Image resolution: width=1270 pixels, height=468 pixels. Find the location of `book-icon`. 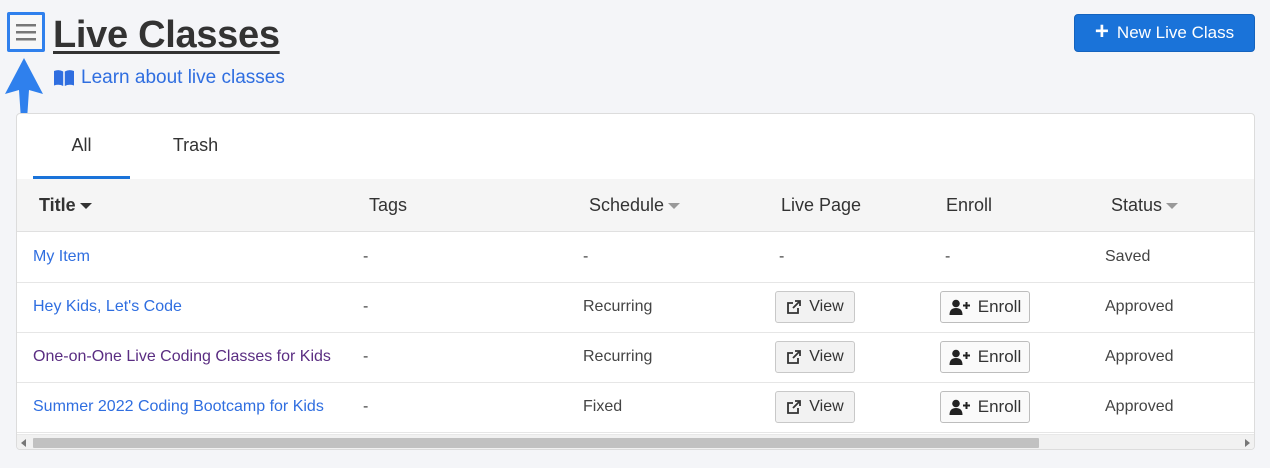

book-icon is located at coordinates (64, 78).